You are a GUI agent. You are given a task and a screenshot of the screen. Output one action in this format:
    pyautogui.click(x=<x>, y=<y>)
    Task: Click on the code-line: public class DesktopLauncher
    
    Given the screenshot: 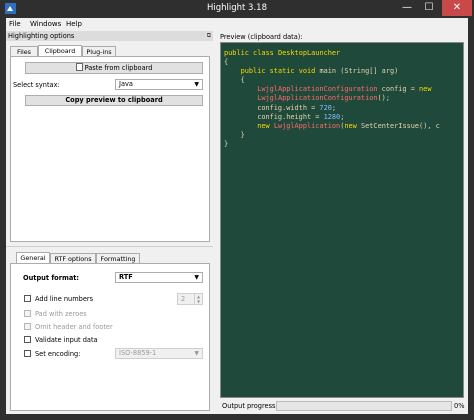 What is the action you would take?
    pyautogui.click(x=332, y=53)
    